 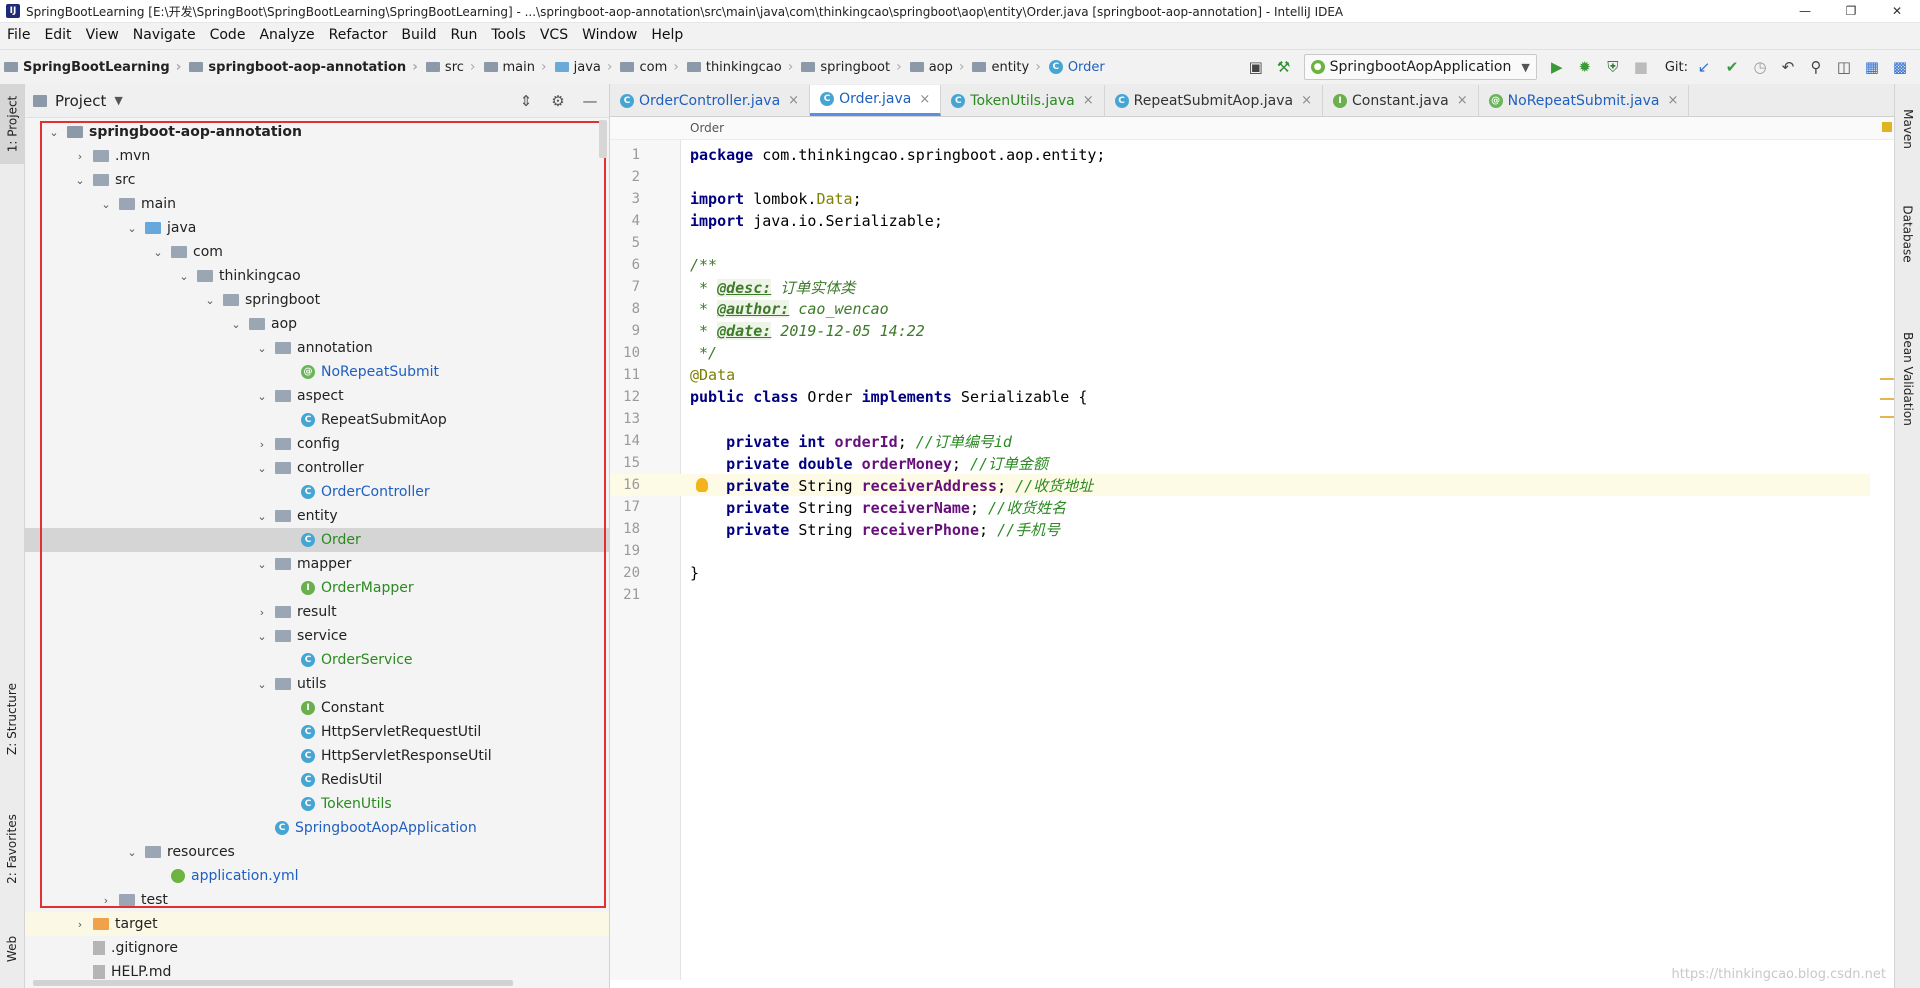 I want to click on breadcrumb-java: java ›, so click(x=584, y=67).